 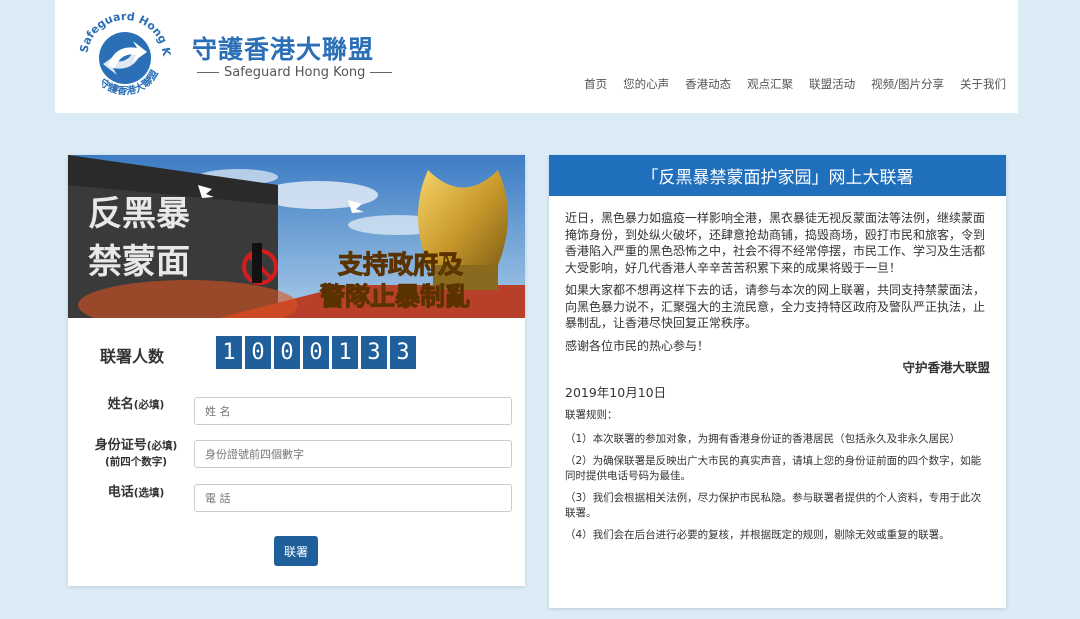 I want to click on nav-hk-news: 香港动态, so click(x=708, y=84).